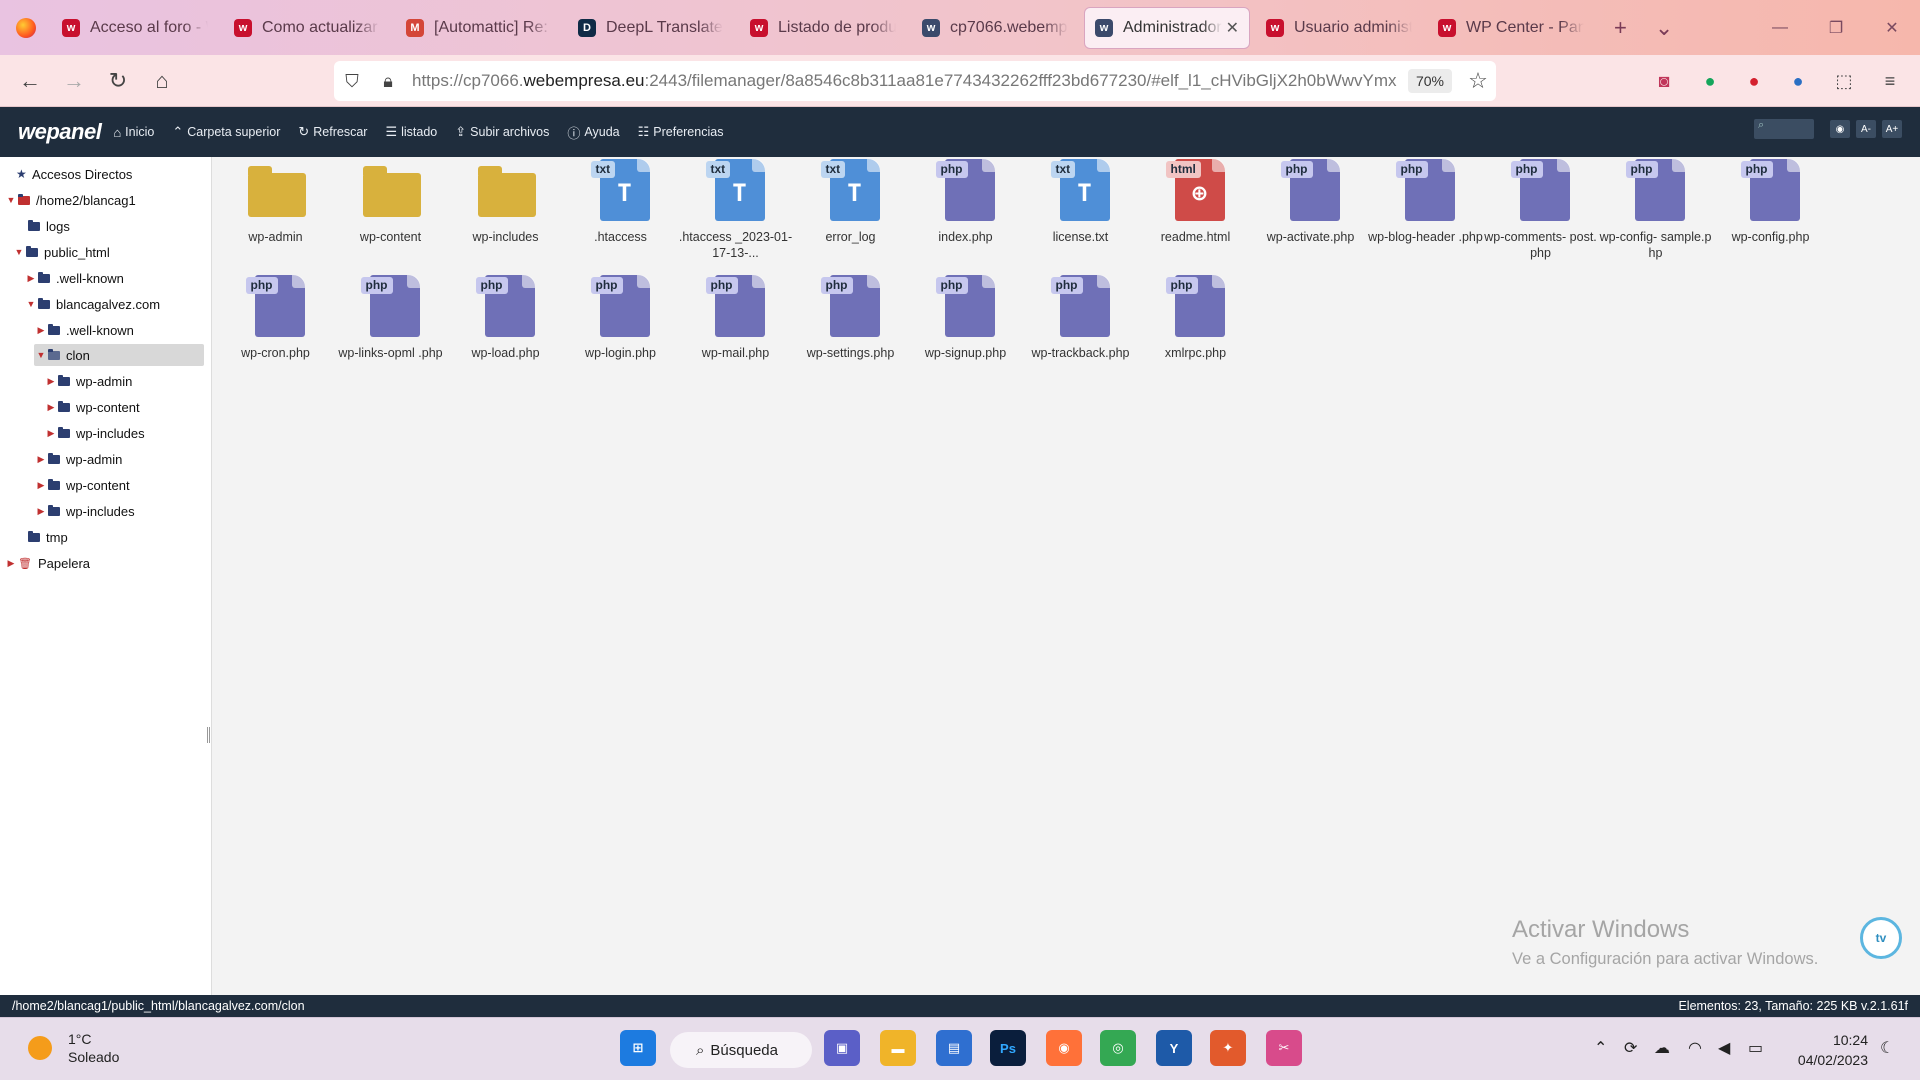 This screenshot has height=1080, width=1920. I want to click on system-clock: 10:24 04/02/2023, so click(1829, 1050).